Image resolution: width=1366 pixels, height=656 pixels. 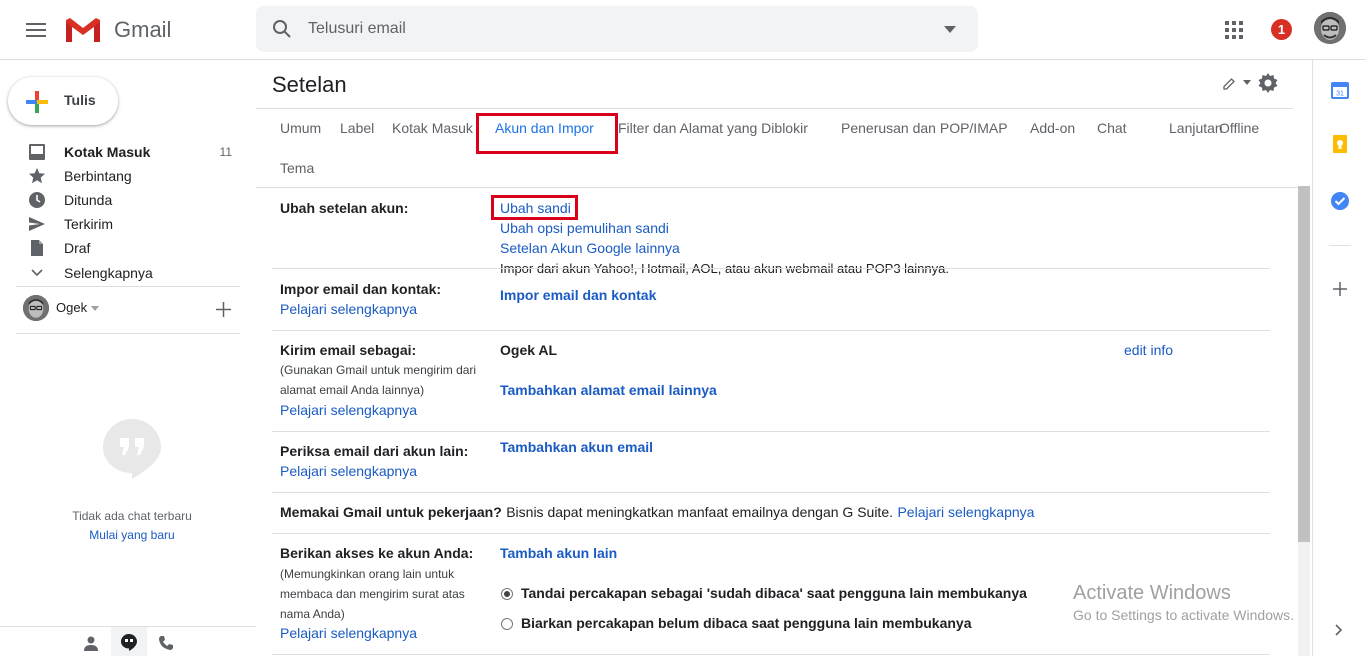 What do you see at coordinates (507, 624) in the screenshot?
I see `radio-leave-unread` at bounding box center [507, 624].